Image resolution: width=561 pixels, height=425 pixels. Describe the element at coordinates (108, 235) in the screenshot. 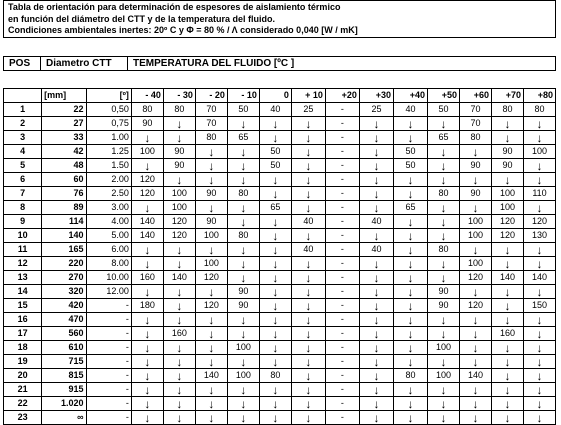

I see `row-angle: 5.00` at that location.